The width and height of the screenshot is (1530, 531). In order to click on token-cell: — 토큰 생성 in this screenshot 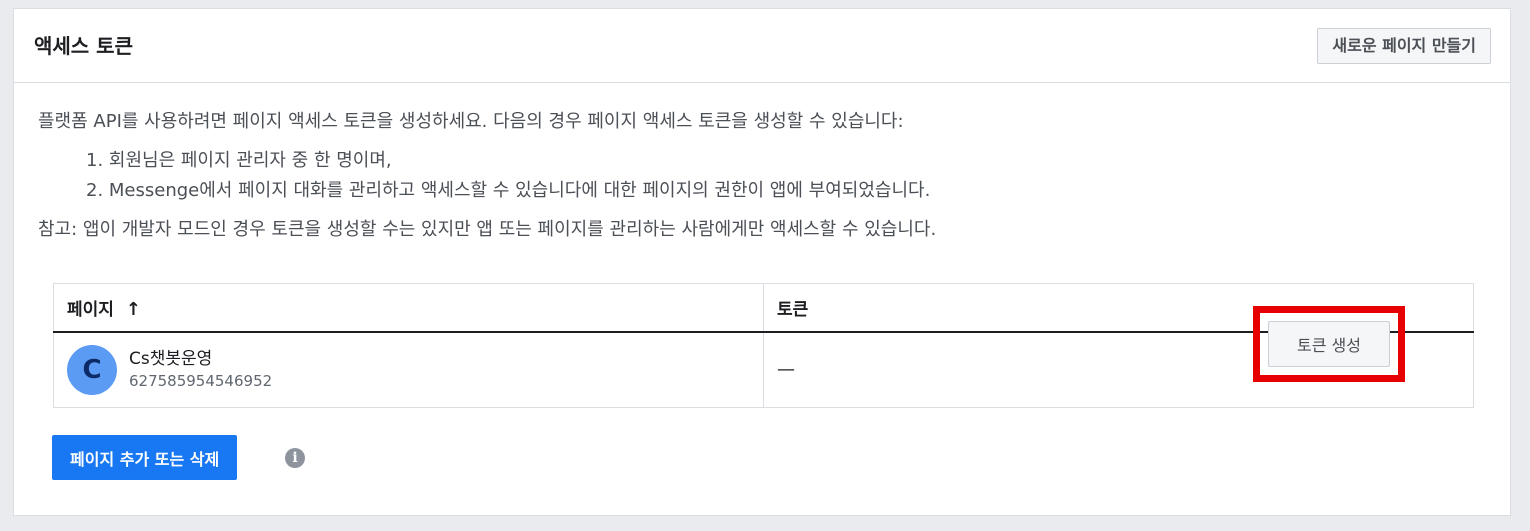, I will do `click(1119, 356)`.